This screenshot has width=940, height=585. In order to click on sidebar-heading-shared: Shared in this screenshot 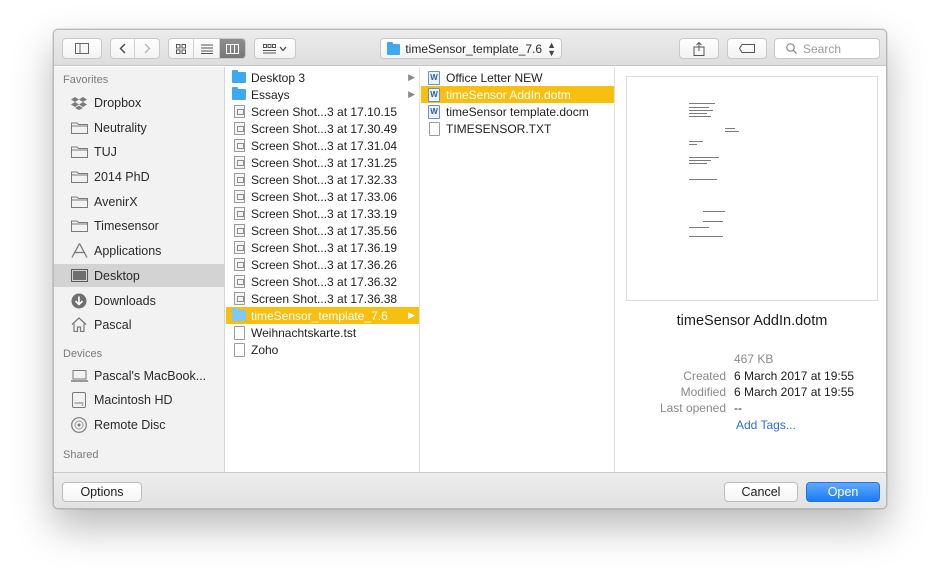, I will do `click(81, 455)`.